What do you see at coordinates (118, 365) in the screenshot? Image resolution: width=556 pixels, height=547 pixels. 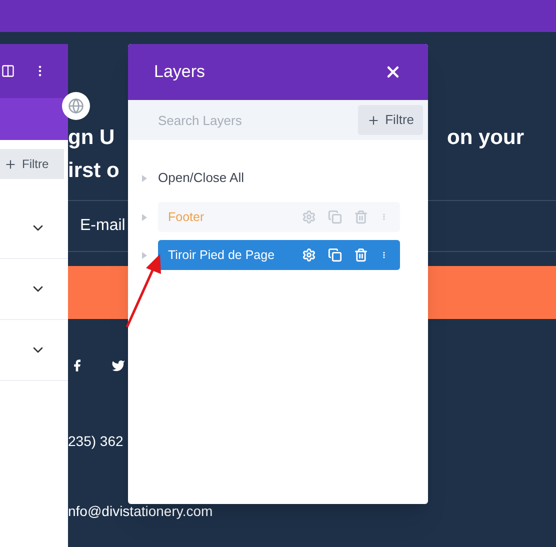 I see `twitter-icon` at bounding box center [118, 365].